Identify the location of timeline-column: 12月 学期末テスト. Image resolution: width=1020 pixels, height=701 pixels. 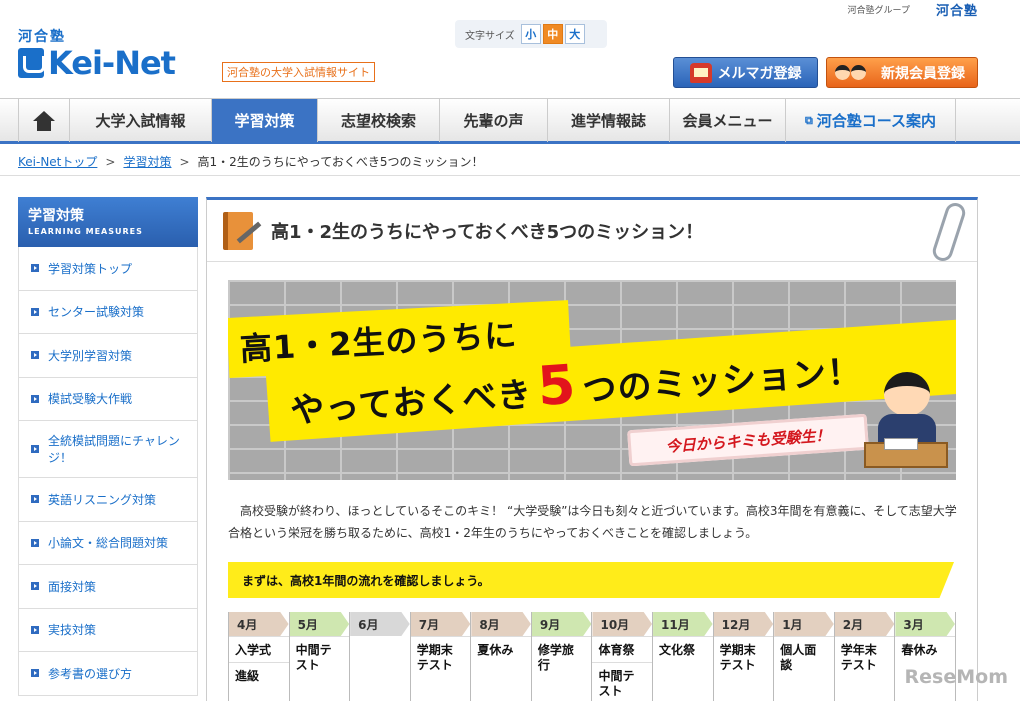
(744, 656).